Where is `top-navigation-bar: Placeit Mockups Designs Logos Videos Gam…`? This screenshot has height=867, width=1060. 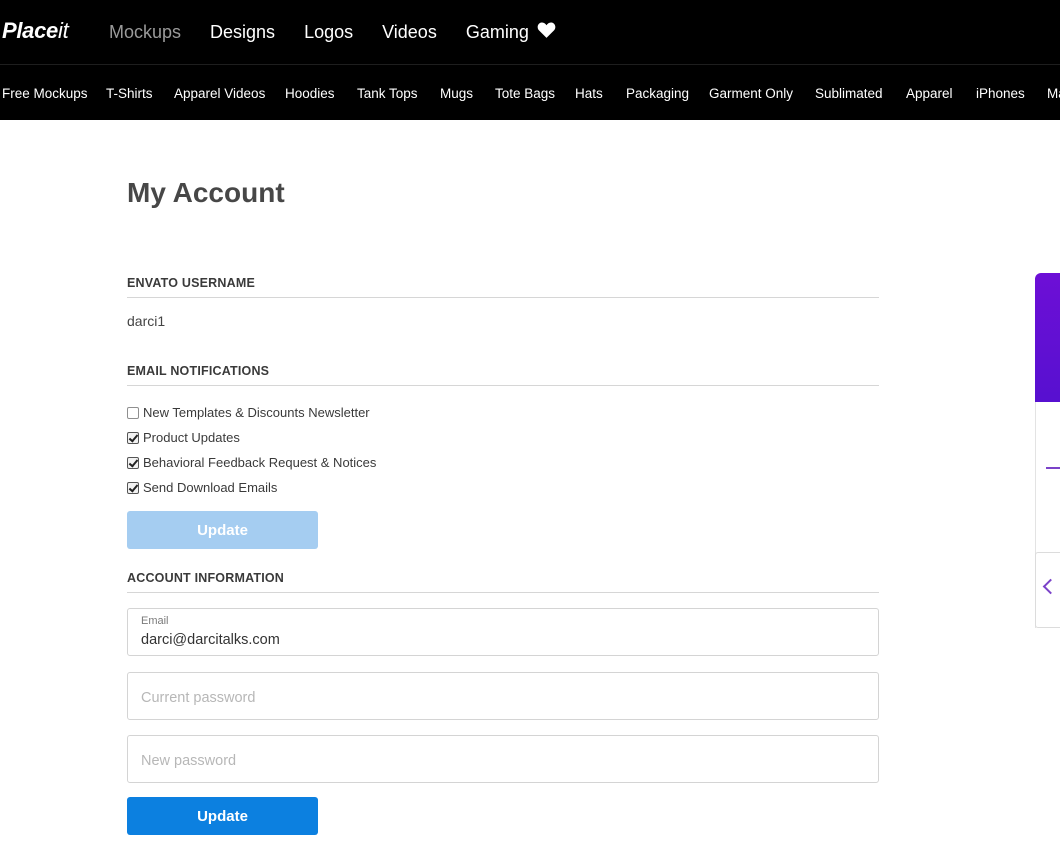 top-navigation-bar: Placeit Mockups Designs Logos Videos Gam… is located at coordinates (530, 32).